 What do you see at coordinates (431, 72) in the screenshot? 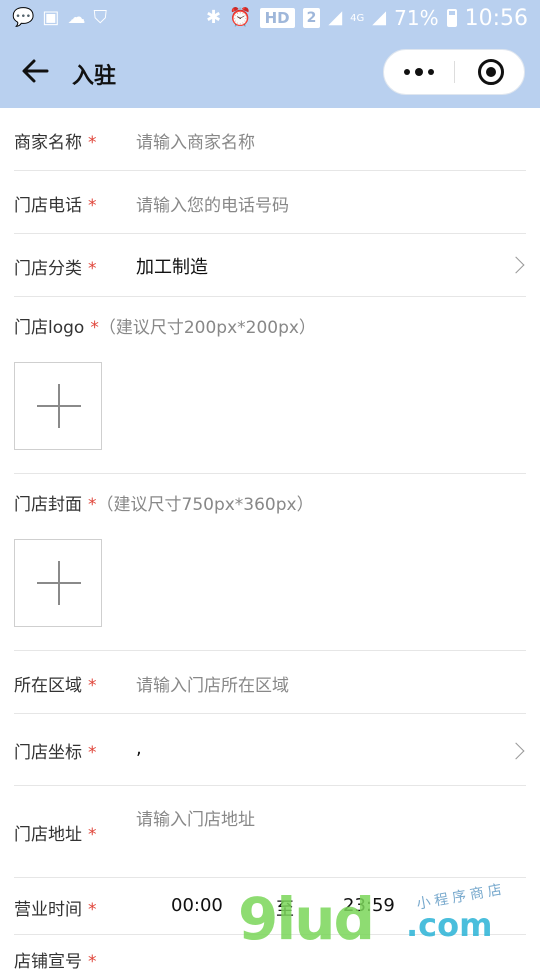
I see `more-dot-right` at bounding box center [431, 72].